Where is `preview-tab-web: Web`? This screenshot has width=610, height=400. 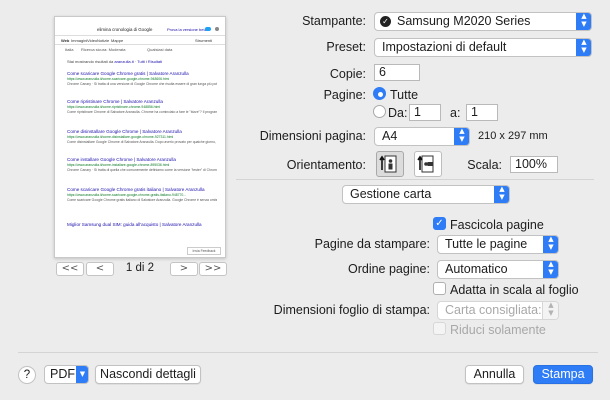 preview-tab-web: Web is located at coordinates (65, 40).